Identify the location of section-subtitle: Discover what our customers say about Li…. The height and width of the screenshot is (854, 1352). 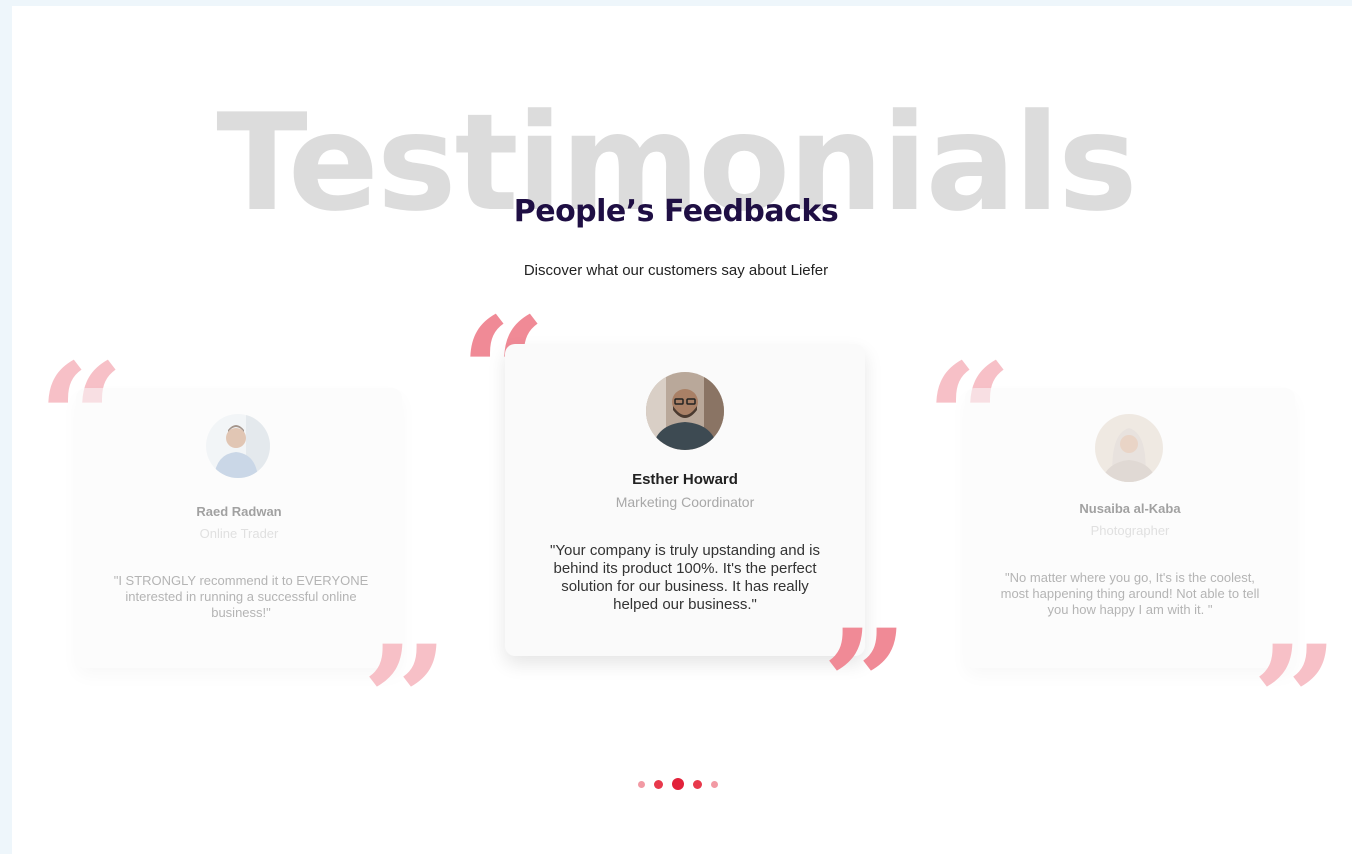
(676, 270).